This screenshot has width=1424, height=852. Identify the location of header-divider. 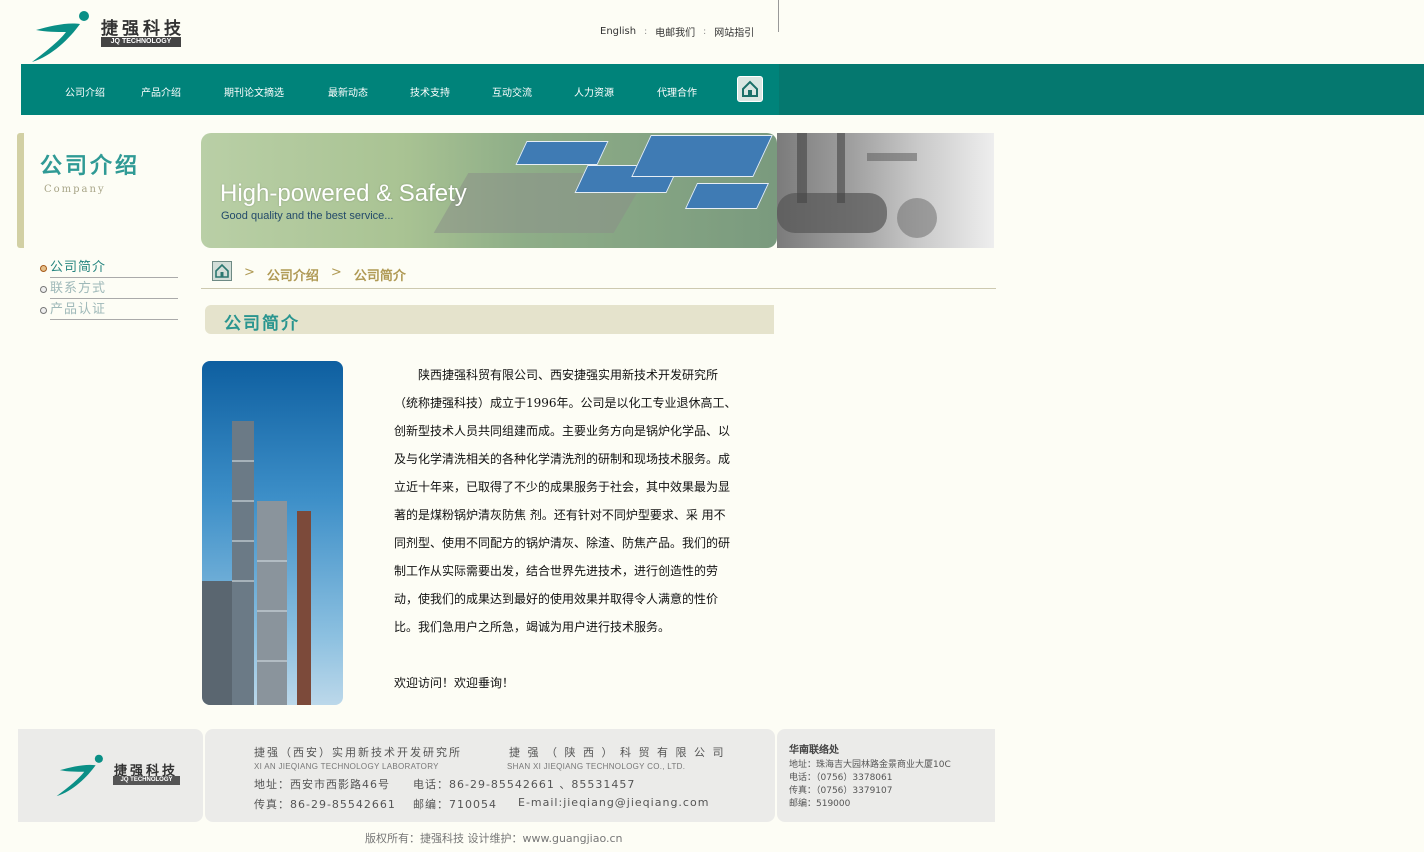
(778, 16).